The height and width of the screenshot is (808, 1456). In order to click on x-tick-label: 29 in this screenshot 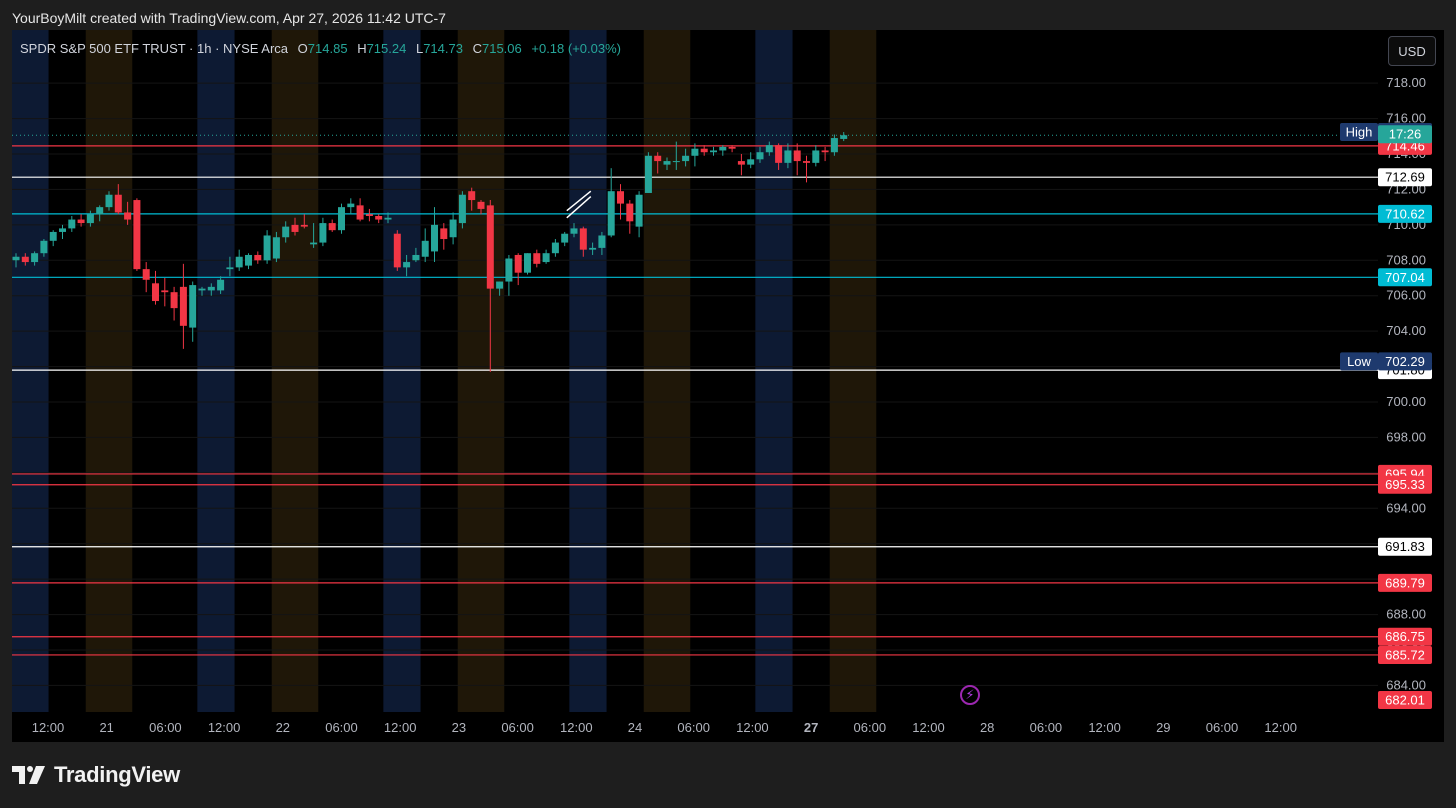, I will do `click(1163, 727)`.